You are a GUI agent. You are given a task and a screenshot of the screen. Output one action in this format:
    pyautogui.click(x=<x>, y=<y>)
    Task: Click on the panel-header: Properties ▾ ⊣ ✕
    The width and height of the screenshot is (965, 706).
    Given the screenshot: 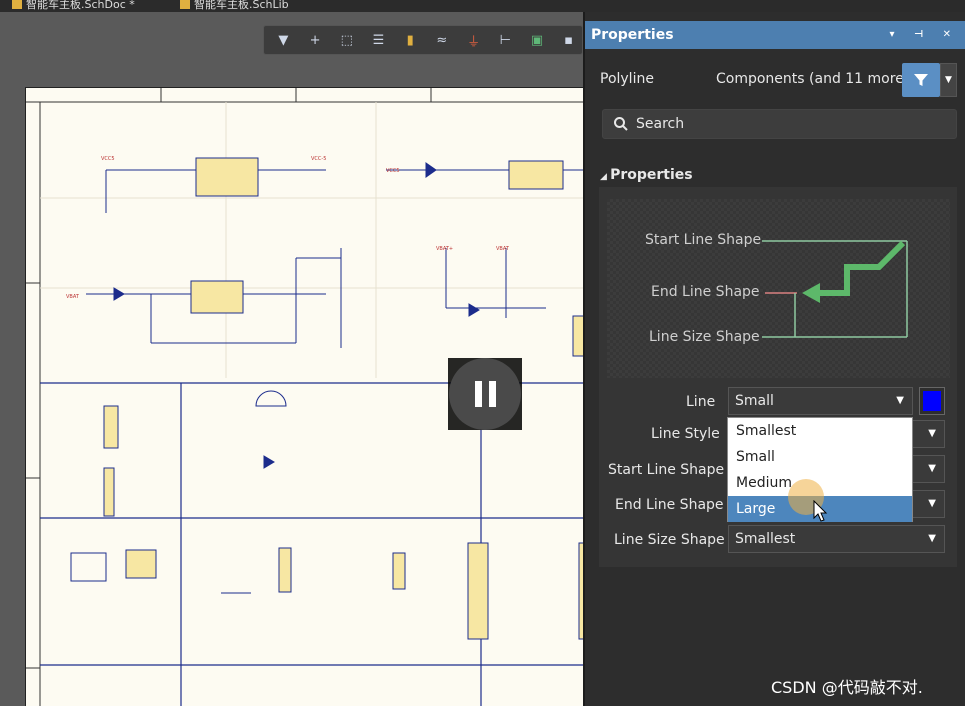 What is the action you would take?
    pyautogui.click(x=775, y=35)
    